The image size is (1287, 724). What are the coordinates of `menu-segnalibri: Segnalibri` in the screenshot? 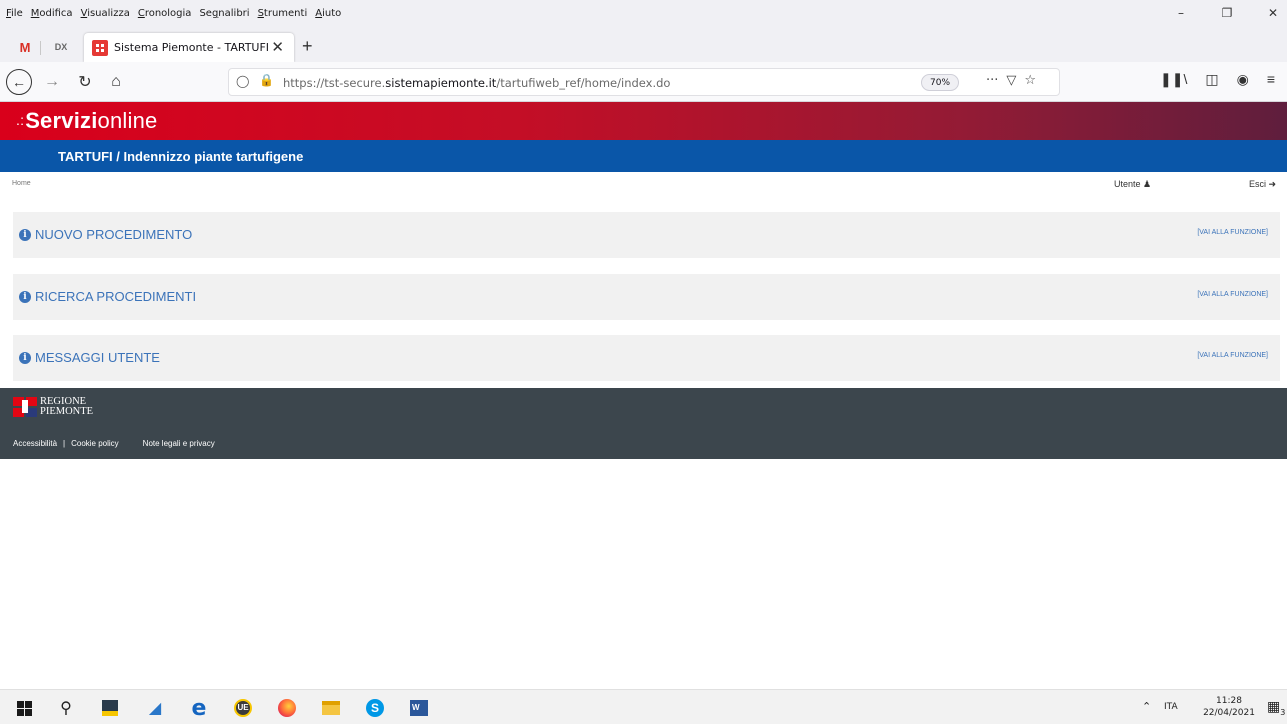 It's located at (224, 13).